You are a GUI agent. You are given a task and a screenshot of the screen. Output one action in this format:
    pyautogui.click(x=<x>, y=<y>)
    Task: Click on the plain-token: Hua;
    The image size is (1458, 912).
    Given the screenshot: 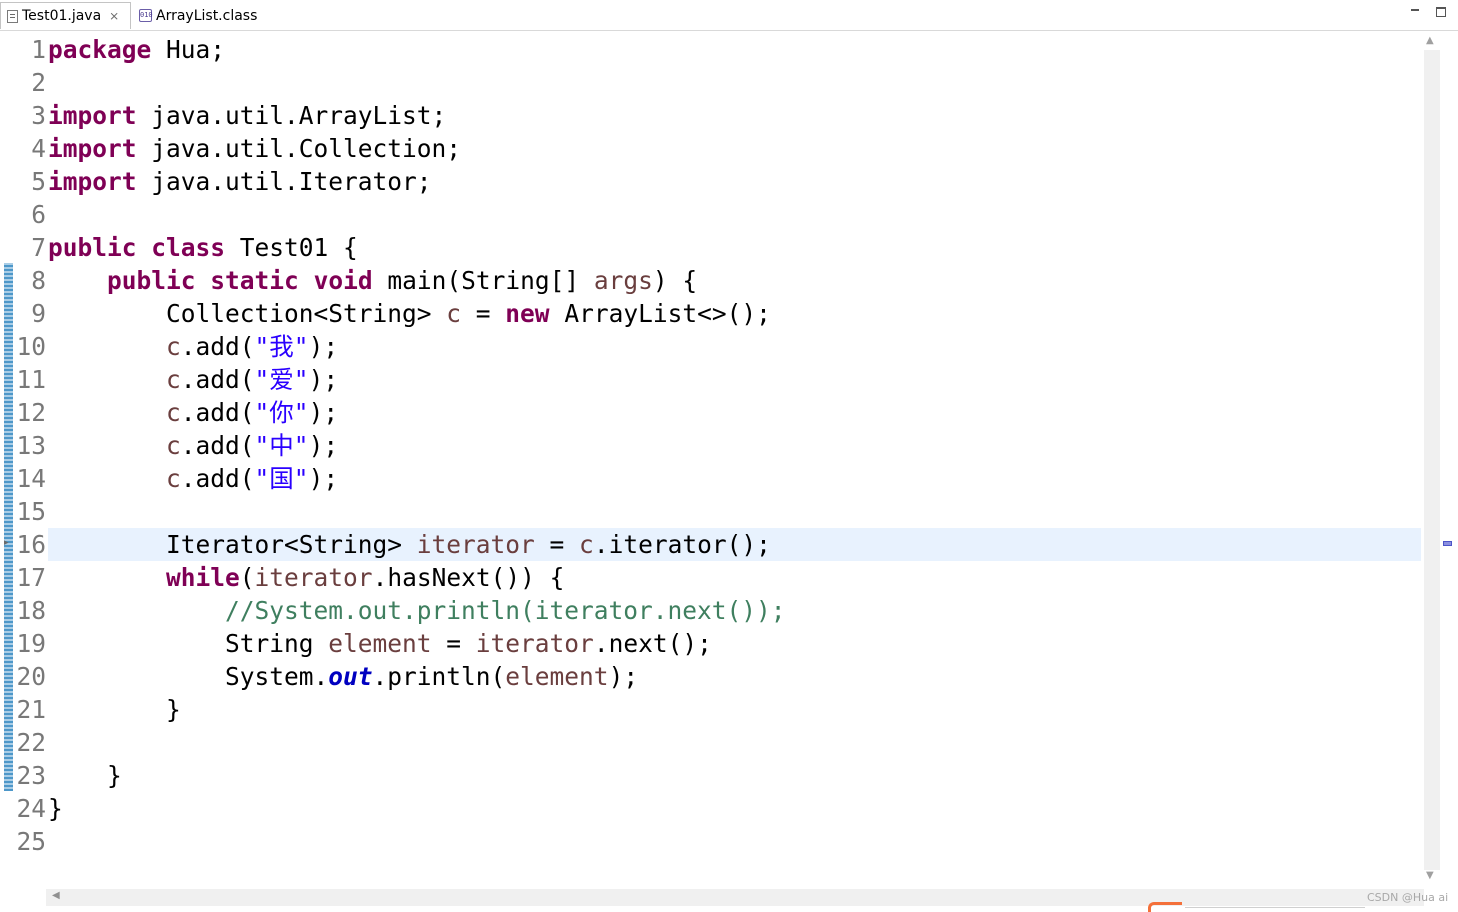 What is the action you would take?
    pyautogui.click(x=188, y=49)
    